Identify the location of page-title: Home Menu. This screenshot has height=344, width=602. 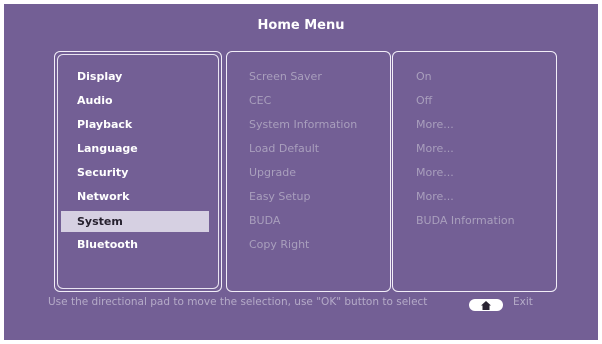
(301, 25).